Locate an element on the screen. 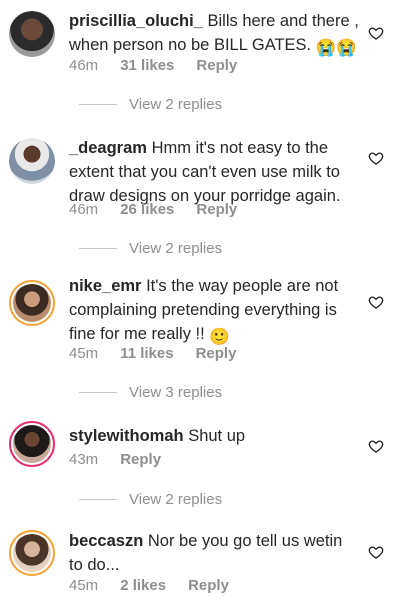  comment-meta: 46m 31 likes Reply is located at coordinates (164, 65).